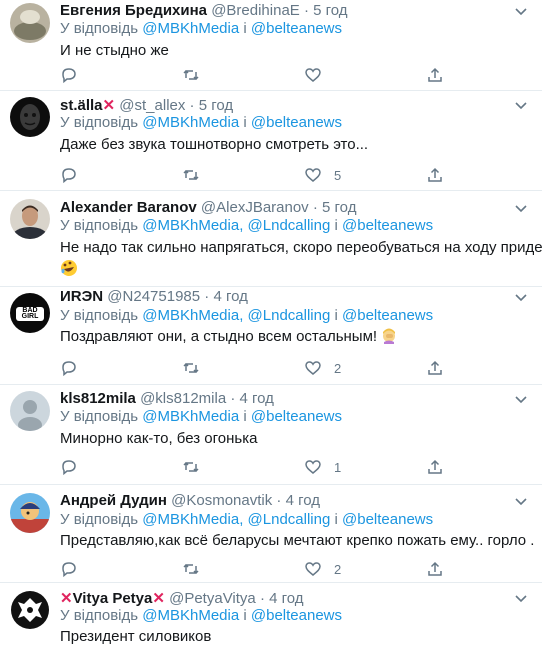 The image size is (542, 670). Describe the element at coordinates (153, 296) in the screenshot. I see `user-handle: @N24751985` at that location.